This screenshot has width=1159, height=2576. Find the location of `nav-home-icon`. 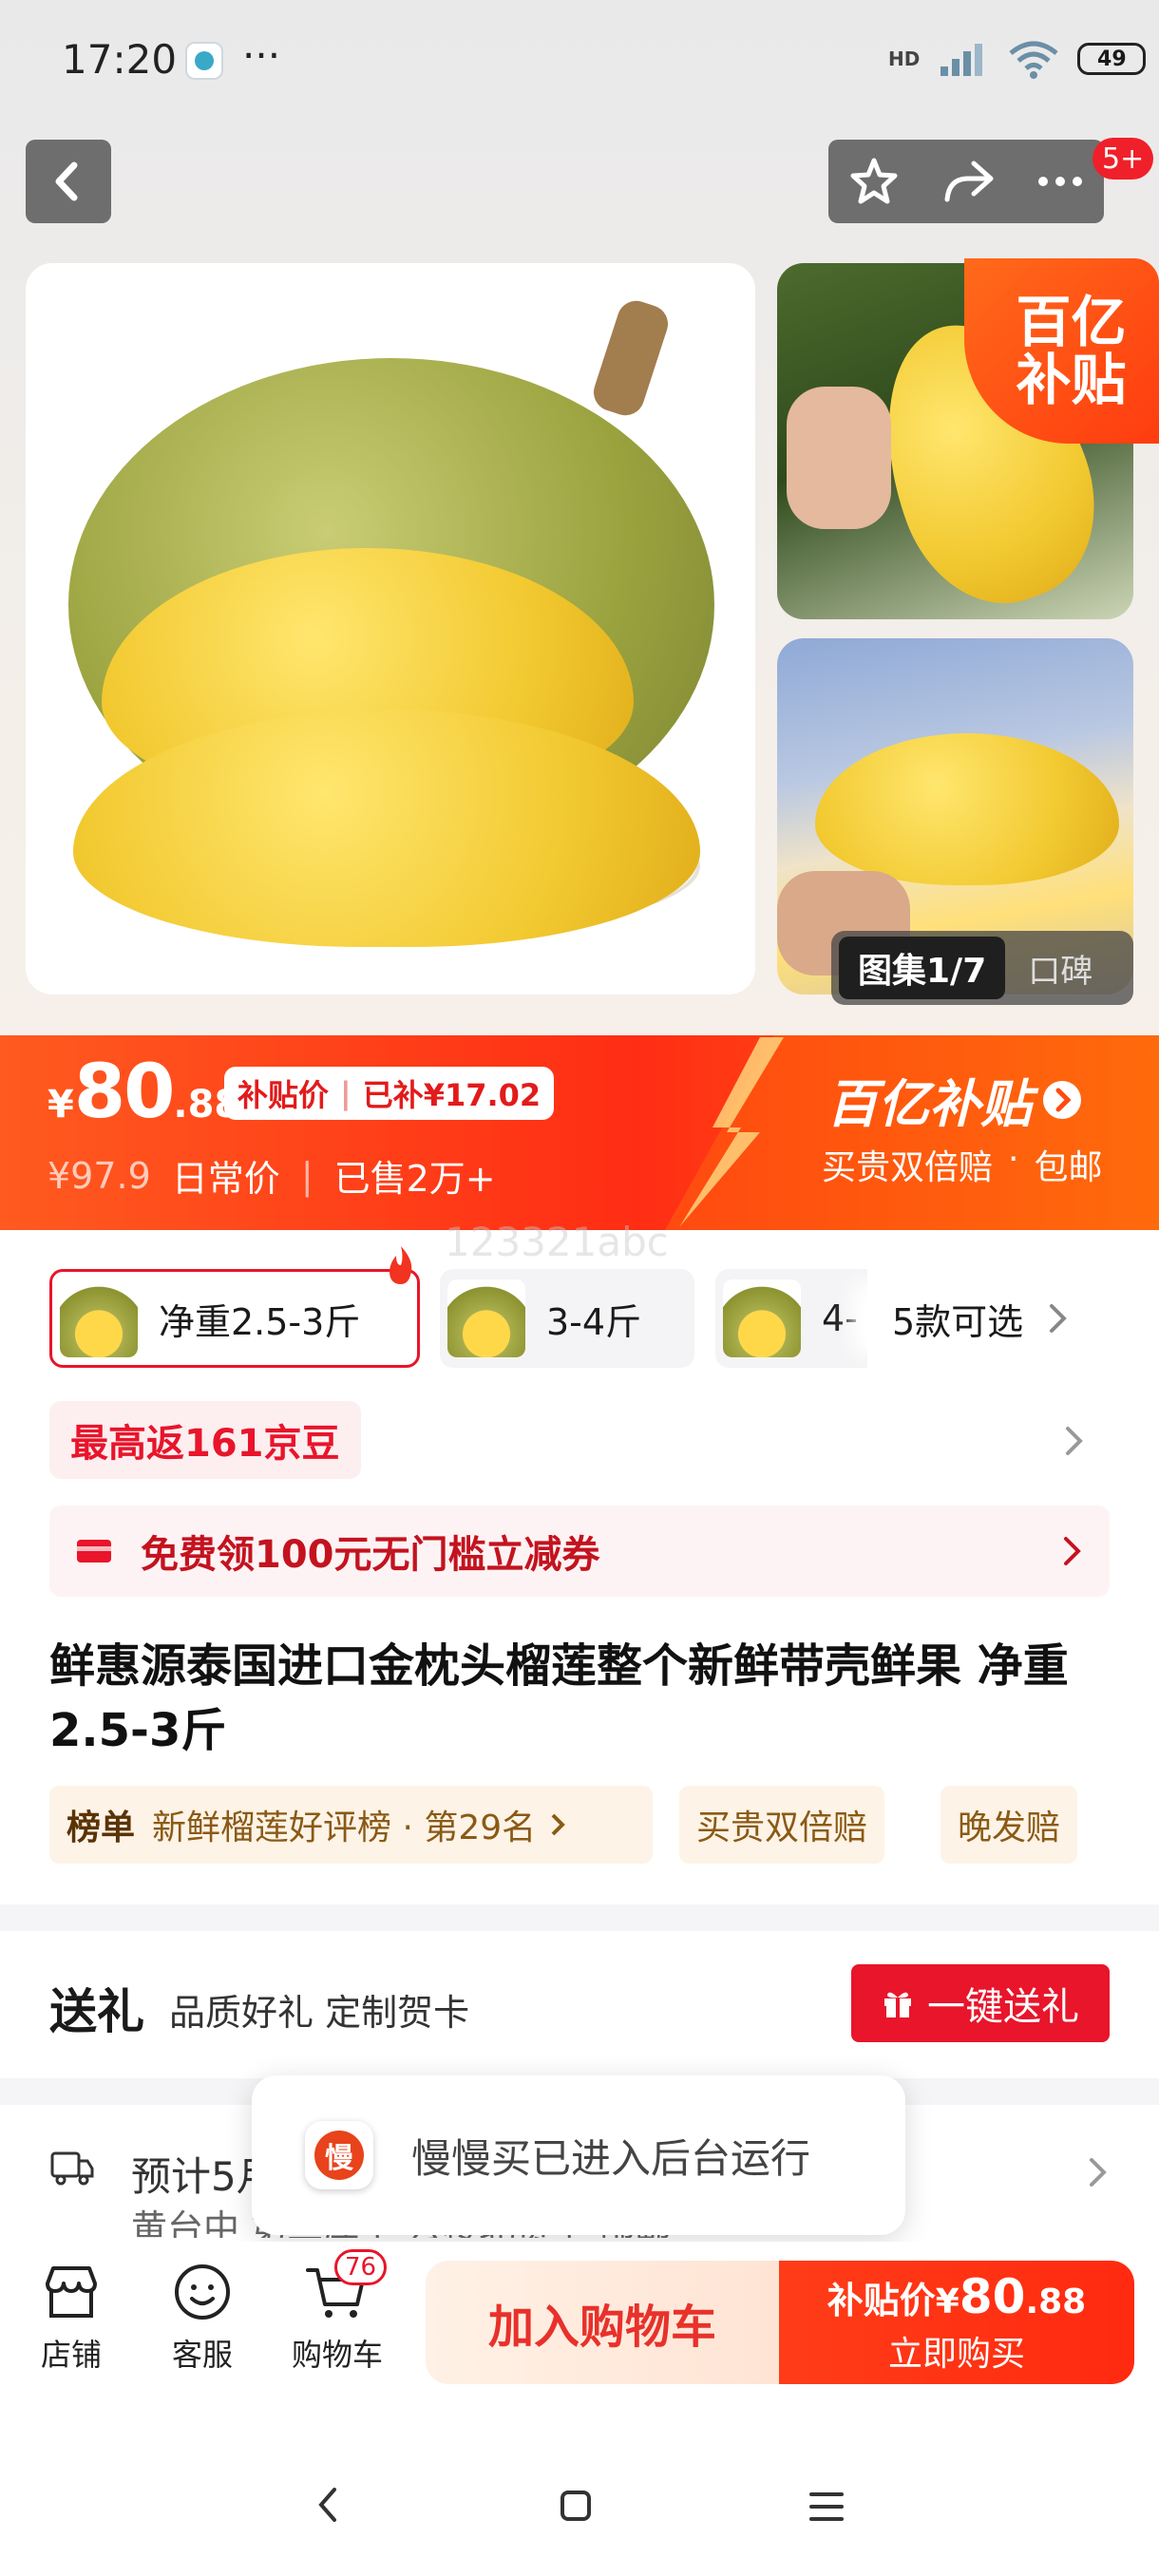

nav-home-icon is located at coordinates (576, 2506).